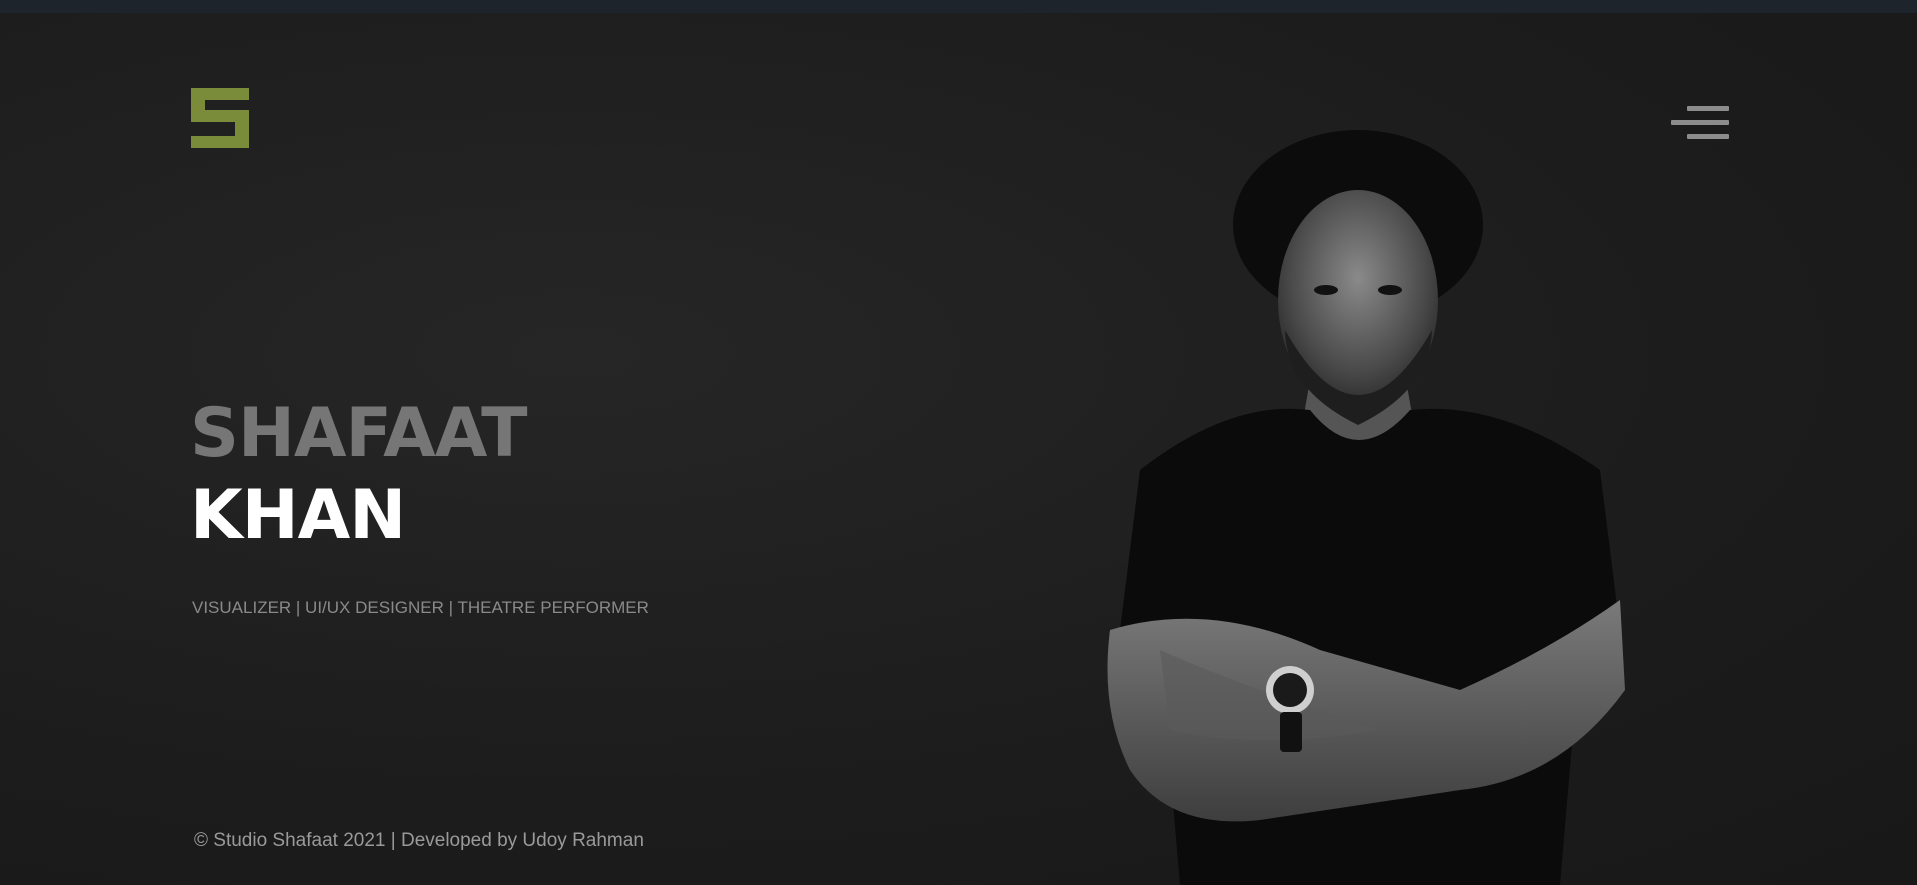  Describe the element at coordinates (359, 433) in the screenshot. I see `first-name-heading: SHAFAAT` at that location.